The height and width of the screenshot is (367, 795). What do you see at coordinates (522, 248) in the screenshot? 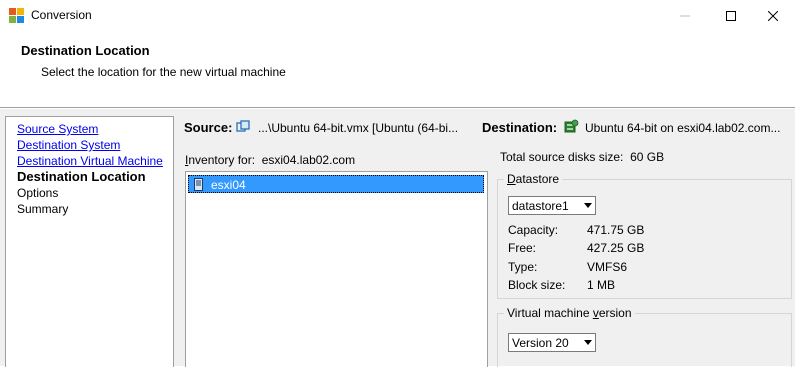
I see `free-label: Free:` at bounding box center [522, 248].